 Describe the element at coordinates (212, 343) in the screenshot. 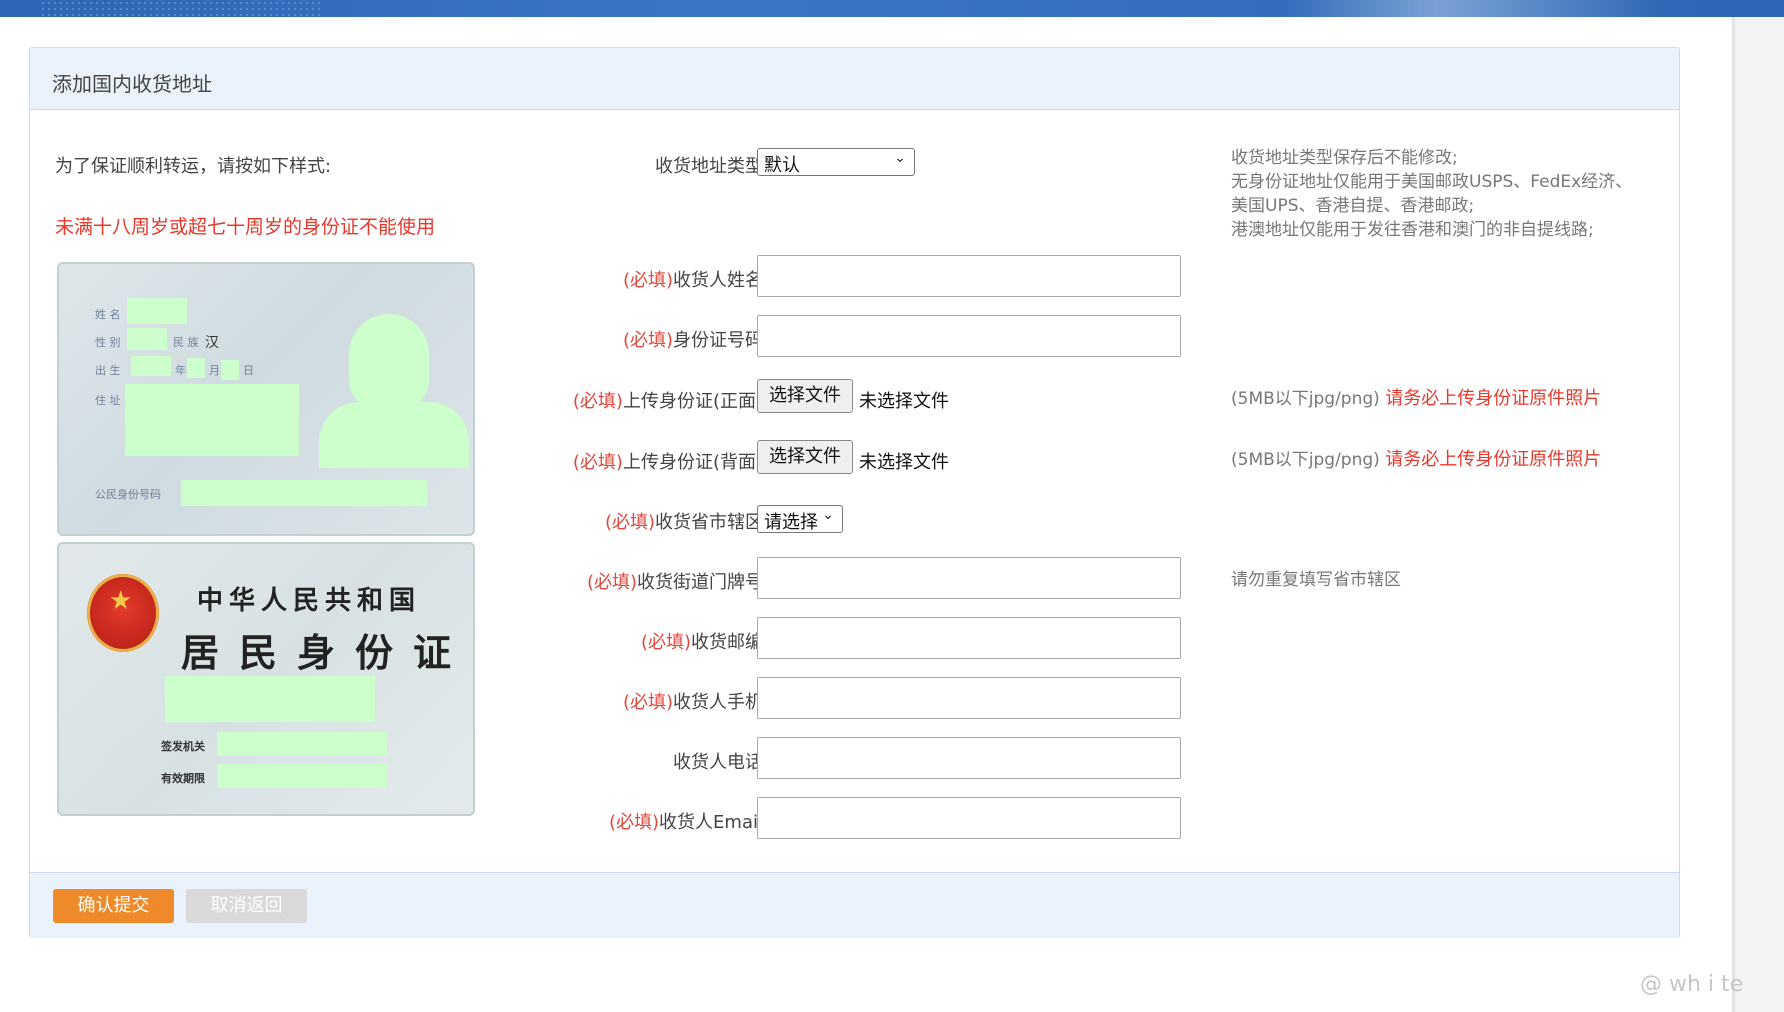

I see `id-ethnicity-value: 汉` at that location.